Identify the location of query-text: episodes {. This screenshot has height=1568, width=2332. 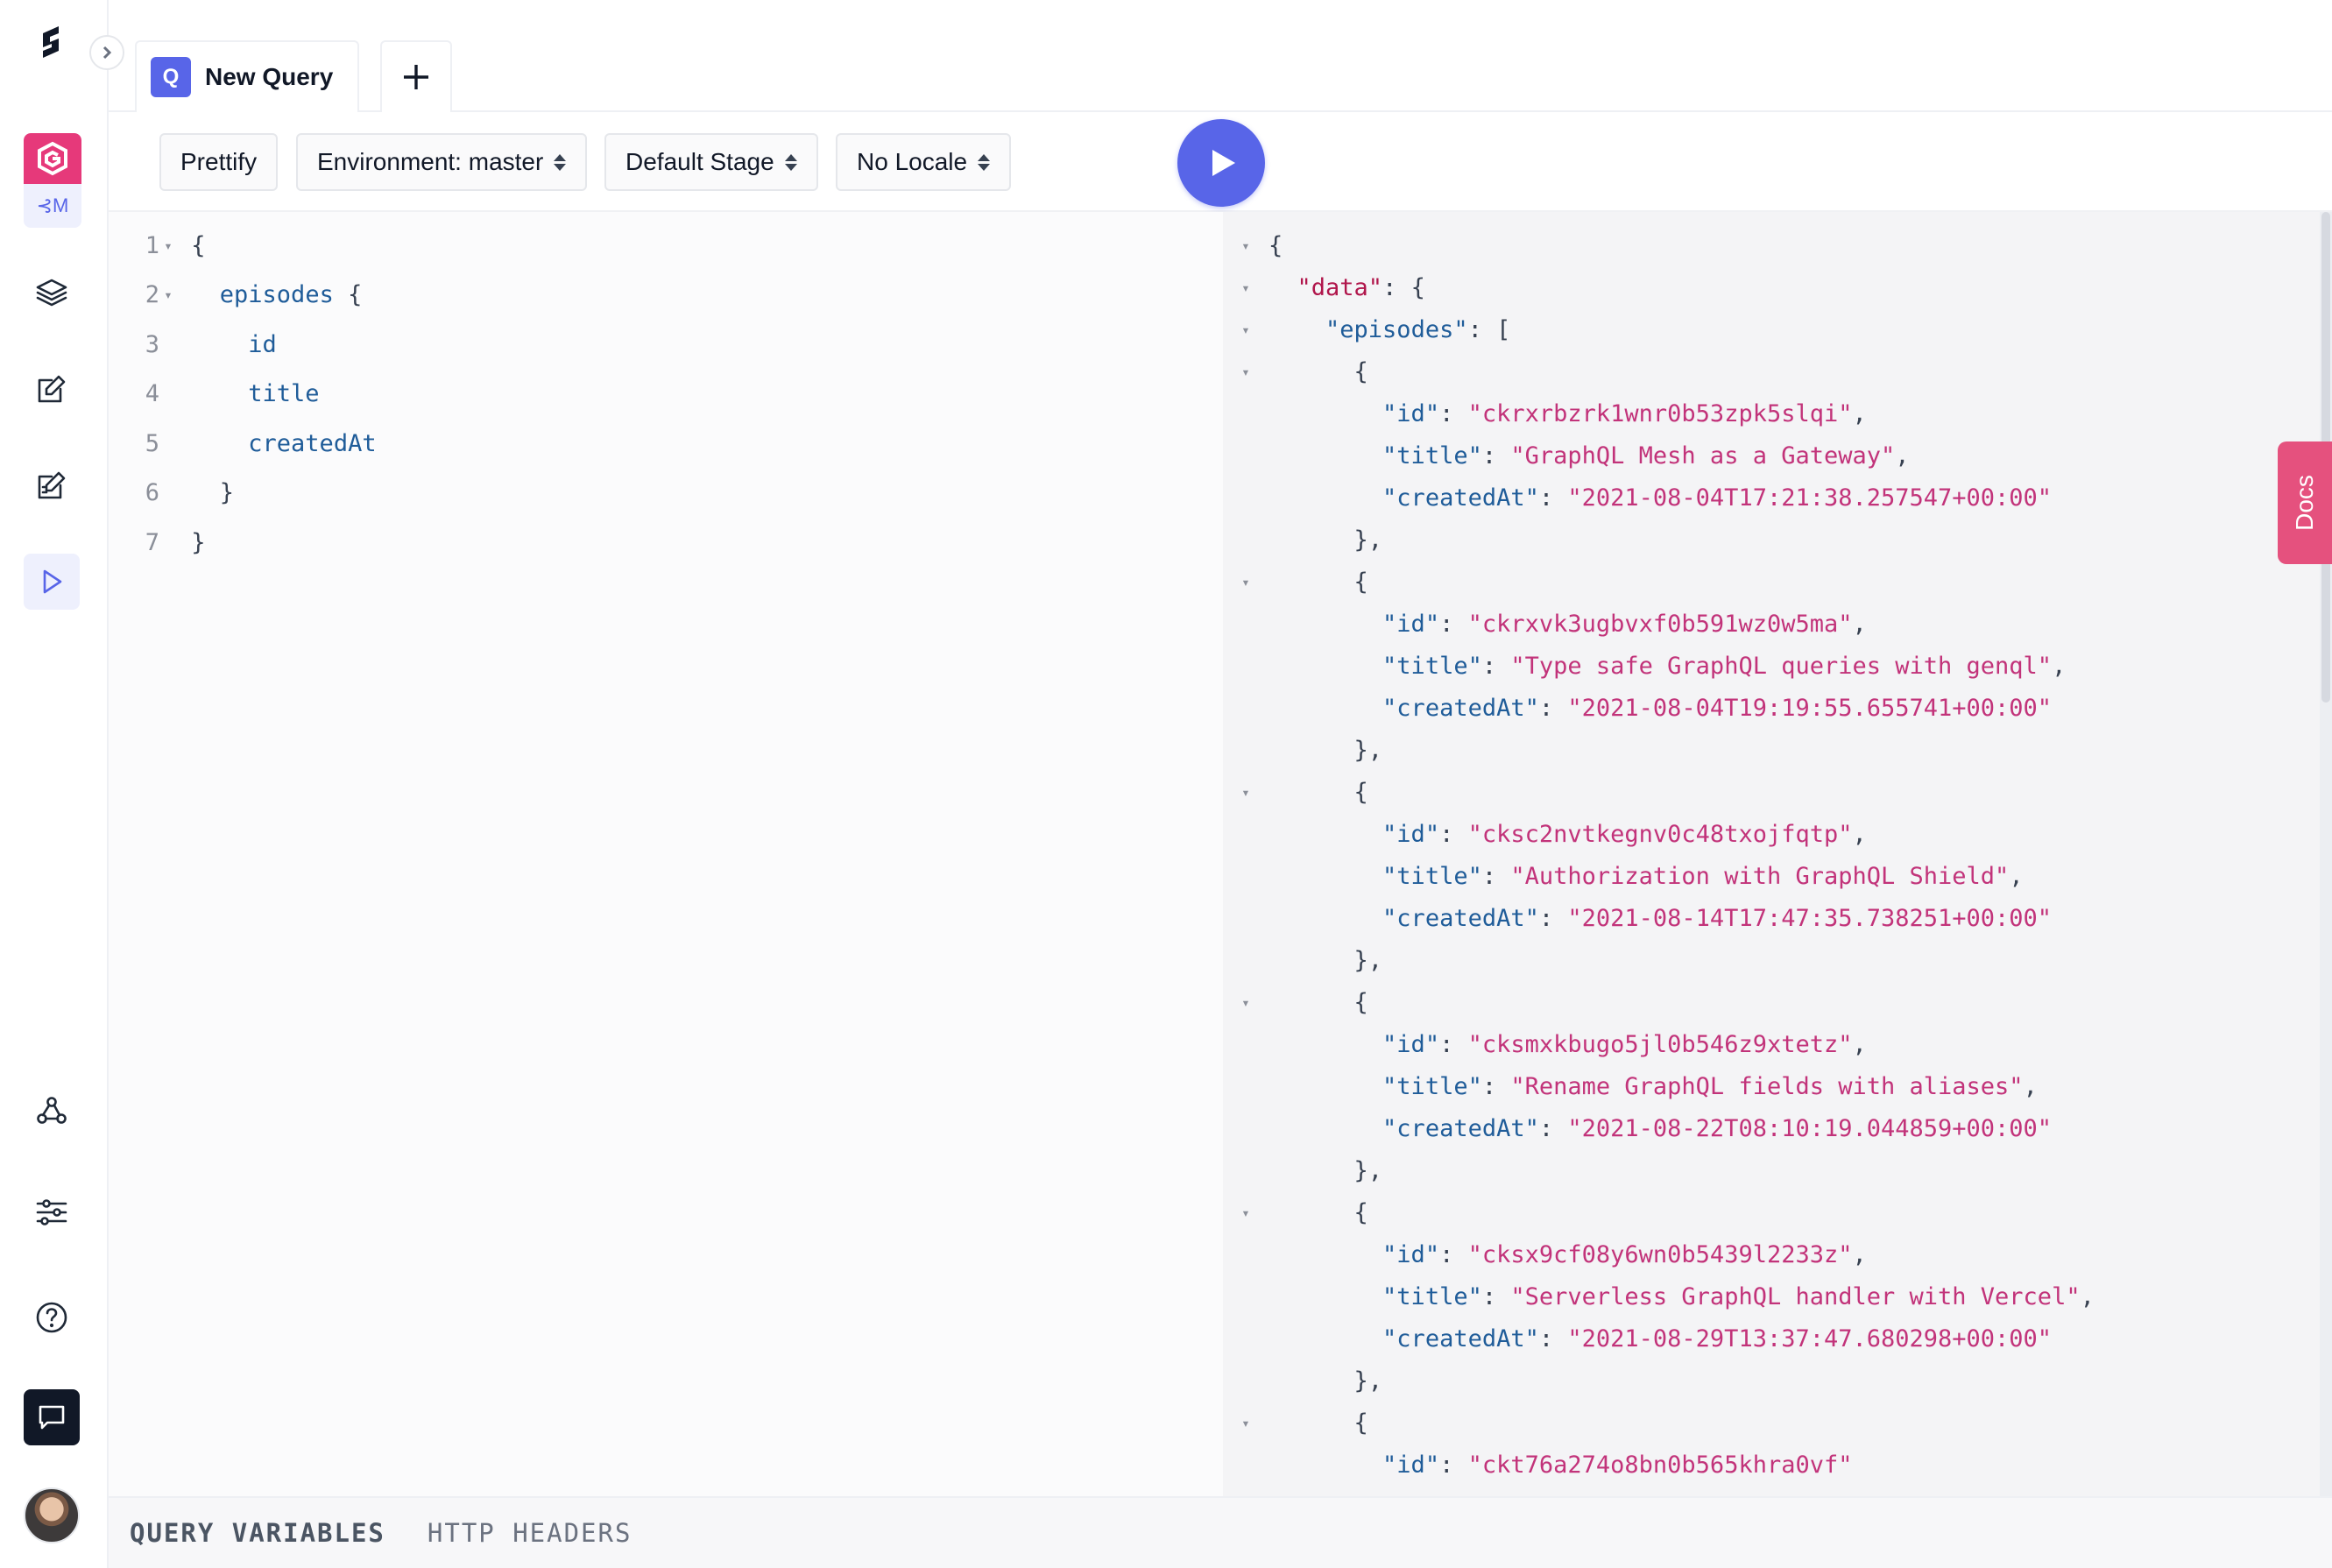
(291, 294).